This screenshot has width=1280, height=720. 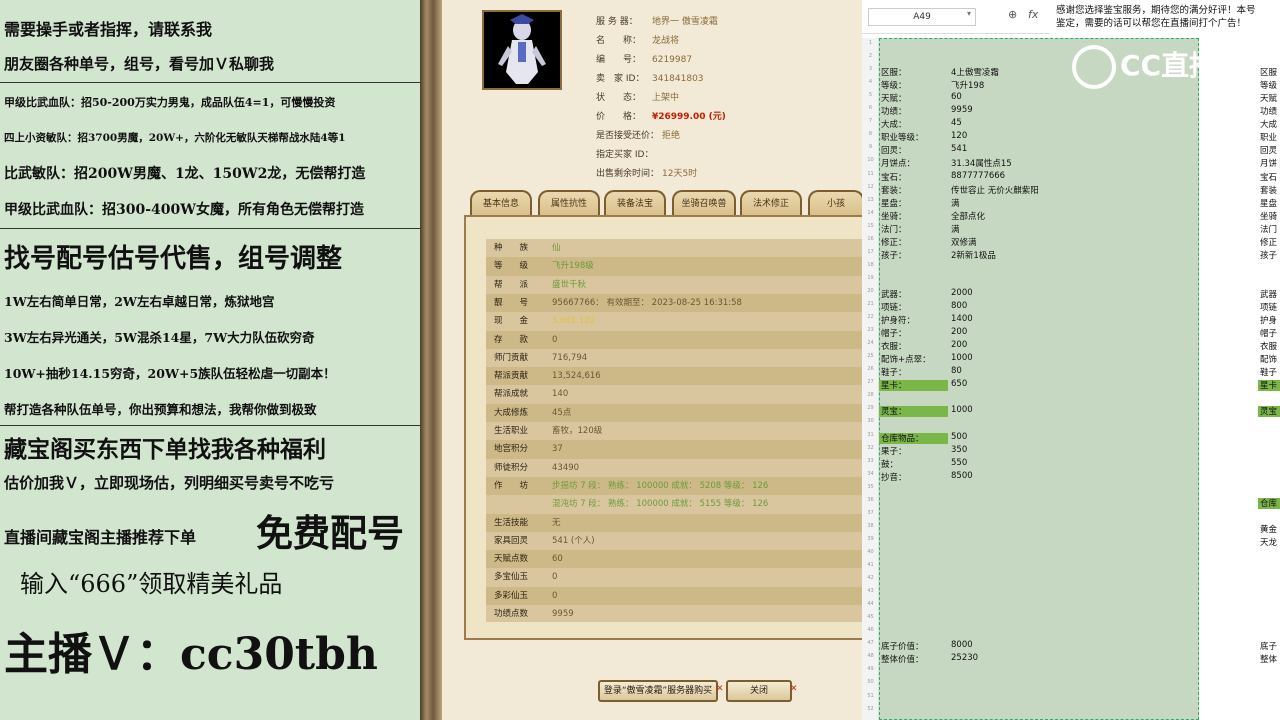 I want to click on adjacent-cell: 功绩, so click(x=1268, y=111).